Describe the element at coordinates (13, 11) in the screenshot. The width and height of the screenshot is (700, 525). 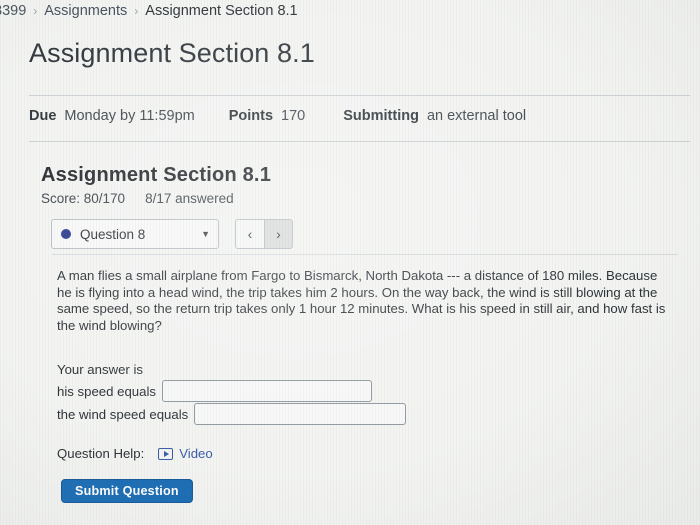
I see `breadcrumb-item-course: 3399` at that location.